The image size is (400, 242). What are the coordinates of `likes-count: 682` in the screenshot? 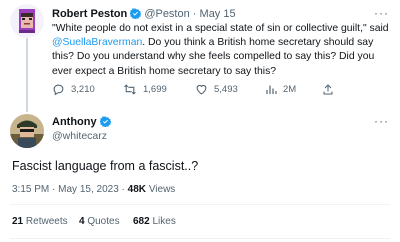 It's located at (141, 221).